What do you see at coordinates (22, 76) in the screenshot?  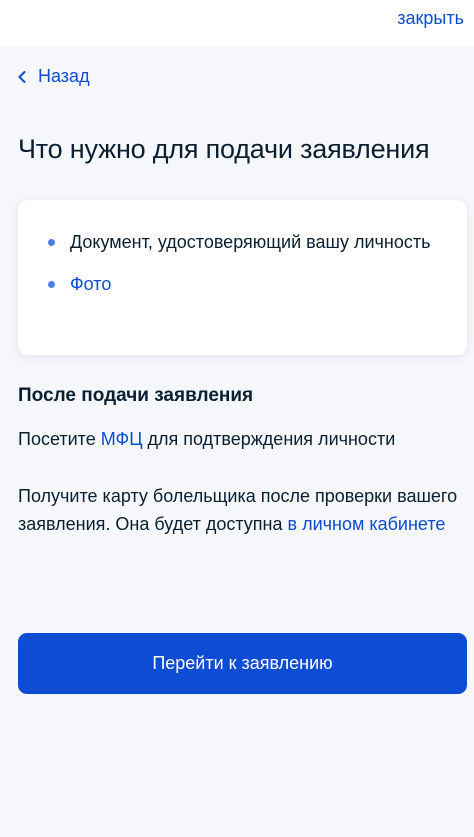 I see `chevron-left-icon` at bounding box center [22, 76].